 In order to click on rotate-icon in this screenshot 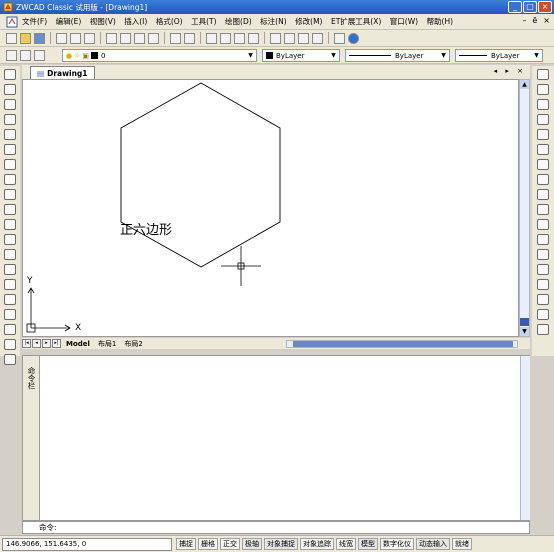, I will do `click(543, 164)`.